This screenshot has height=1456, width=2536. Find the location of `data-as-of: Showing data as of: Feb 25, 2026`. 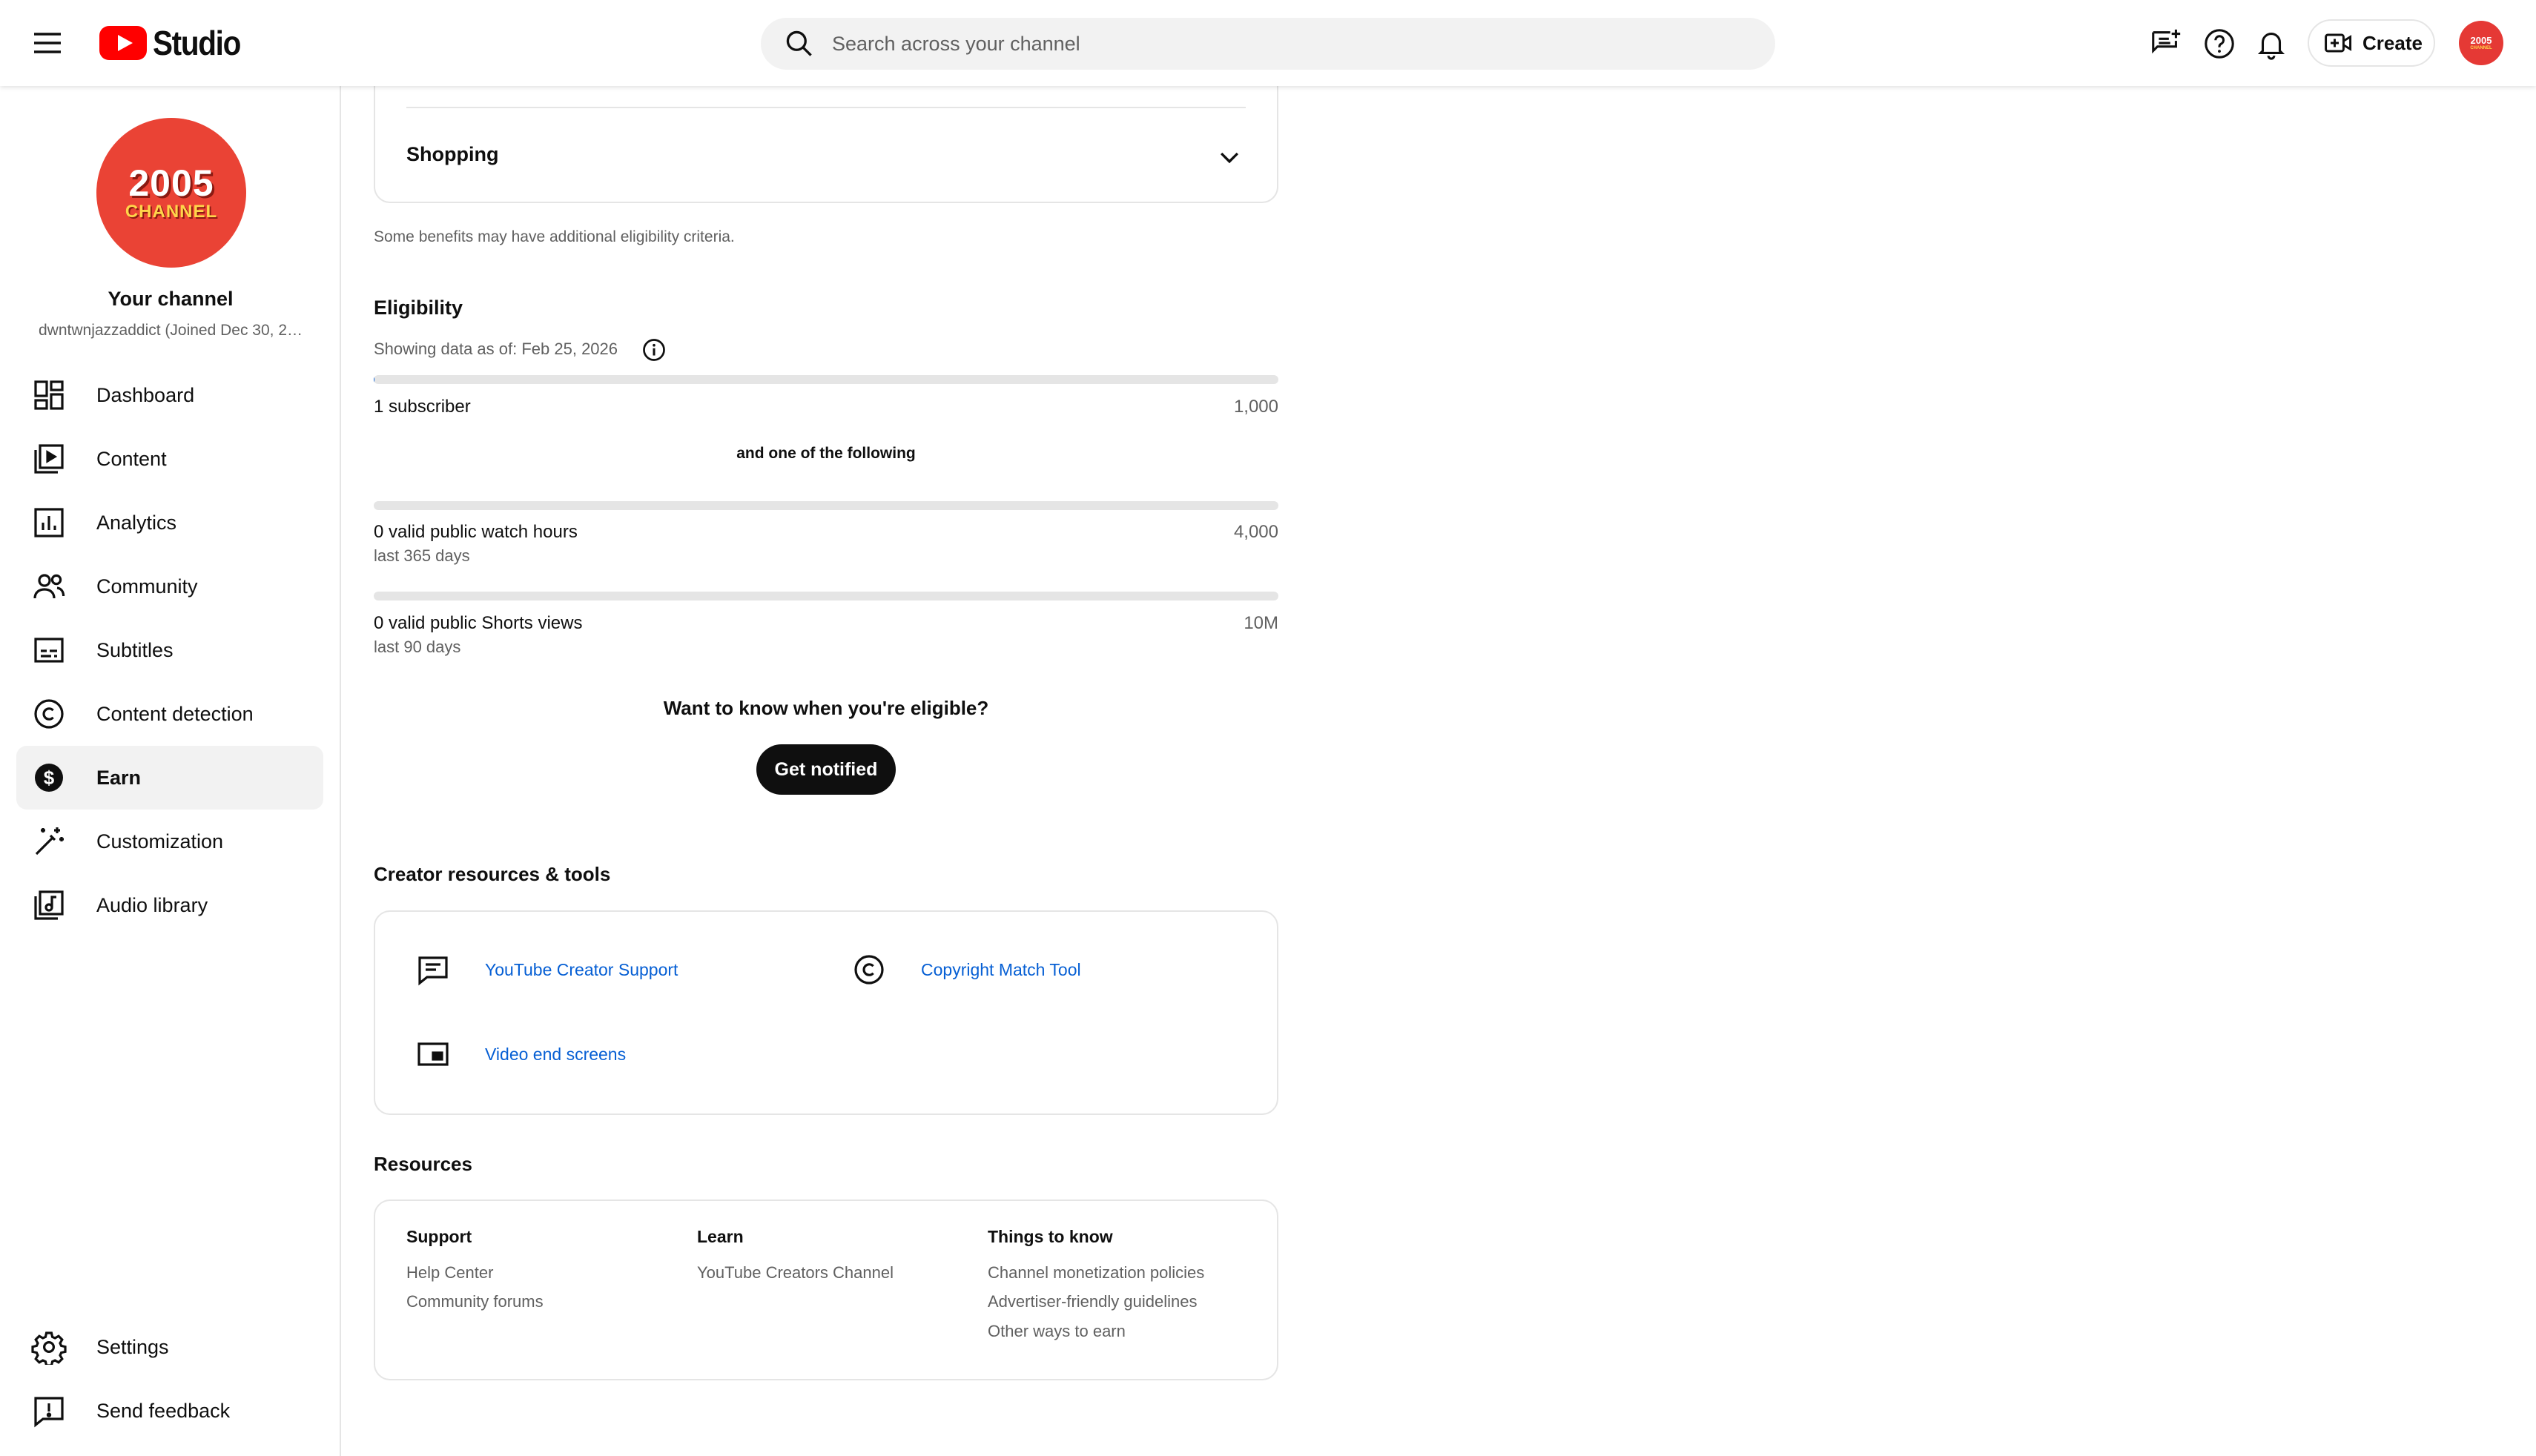

data-as-of: Showing data as of: Feb 25, 2026 is located at coordinates (496, 349).